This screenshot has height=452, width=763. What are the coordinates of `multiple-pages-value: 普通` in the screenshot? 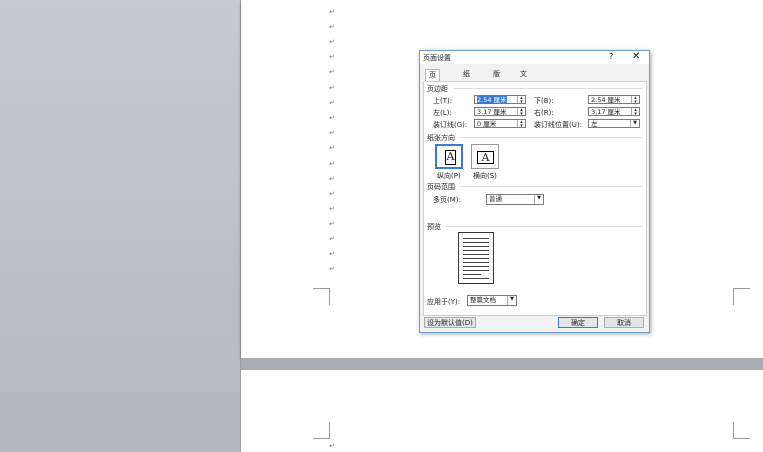 It's located at (495, 199).